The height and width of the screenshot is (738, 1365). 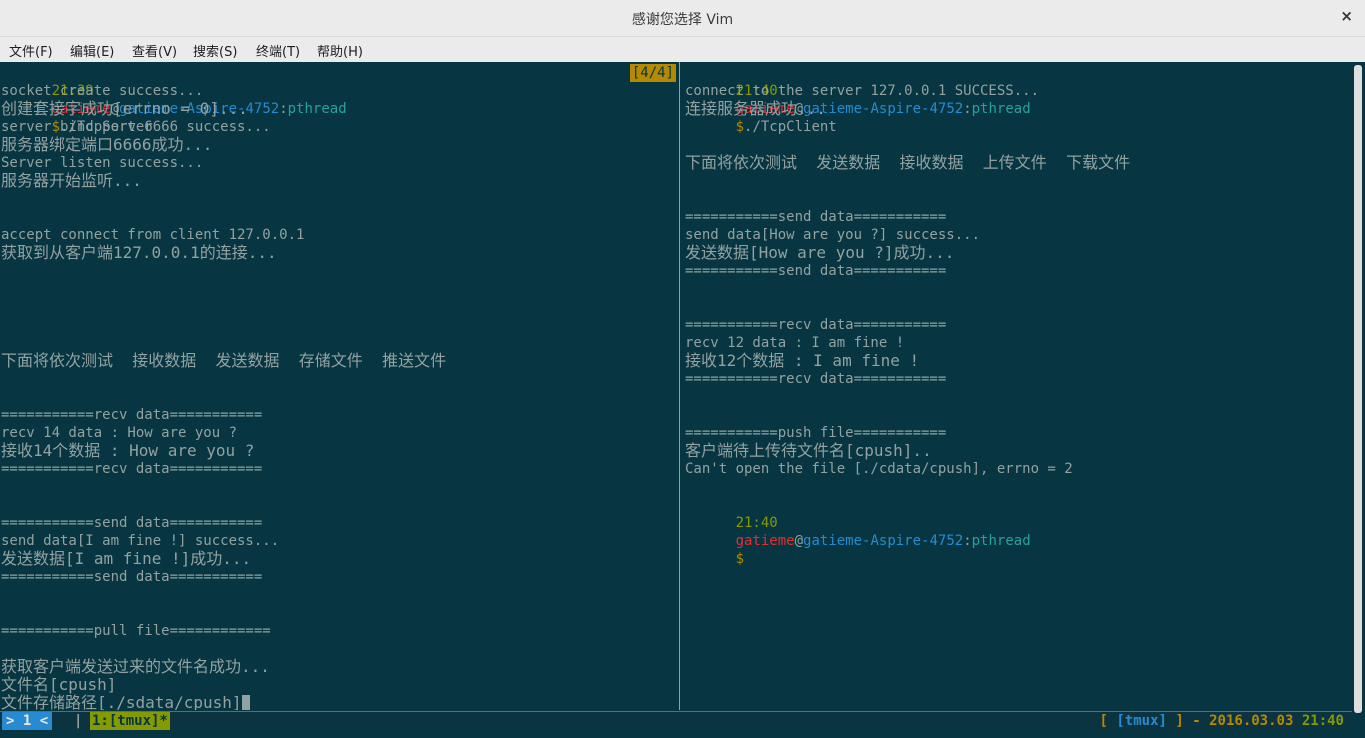 What do you see at coordinates (676, 734) in the screenshot?
I see `terminal-bottom-margin` at bounding box center [676, 734].